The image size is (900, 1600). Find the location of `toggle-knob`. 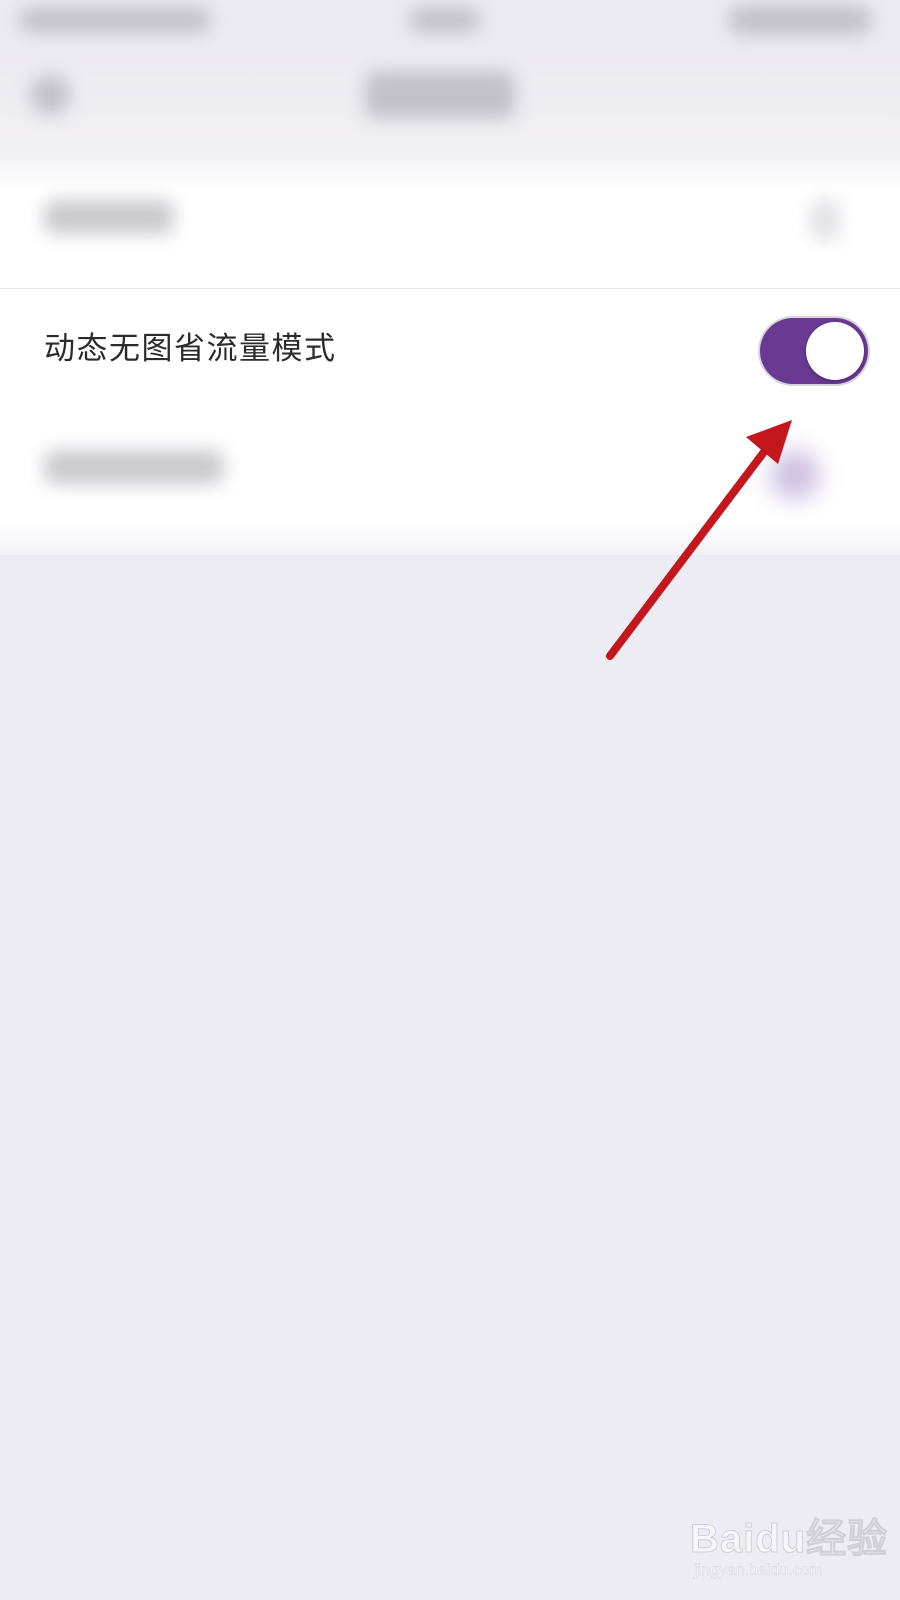

toggle-knob is located at coordinates (835, 351).